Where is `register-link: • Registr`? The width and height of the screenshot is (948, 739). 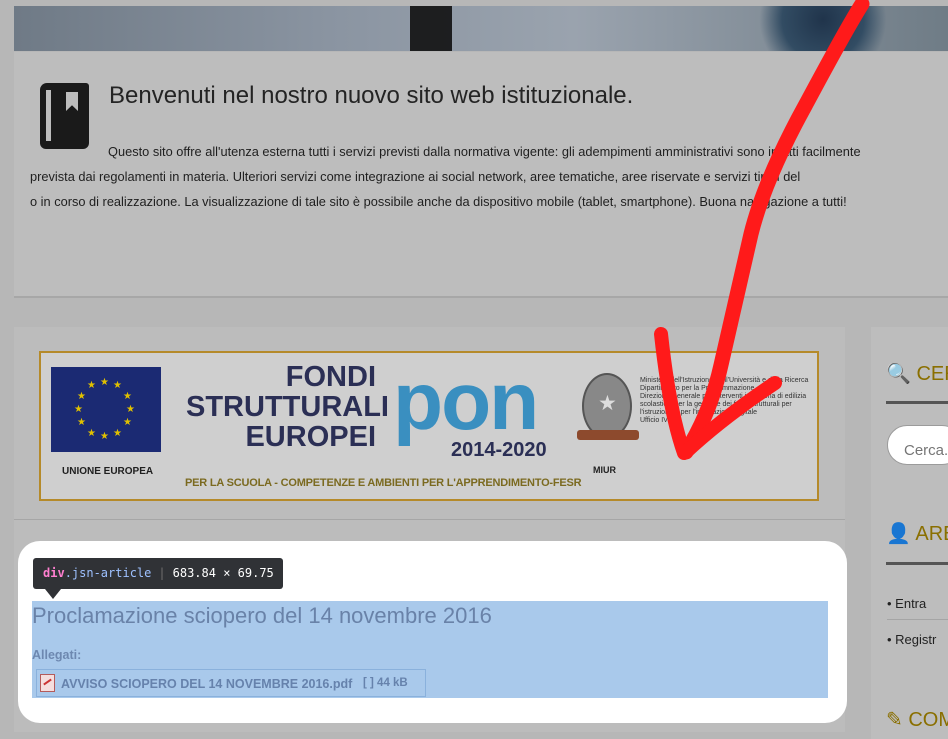 register-link: • Registr is located at coordinates (911, 639).